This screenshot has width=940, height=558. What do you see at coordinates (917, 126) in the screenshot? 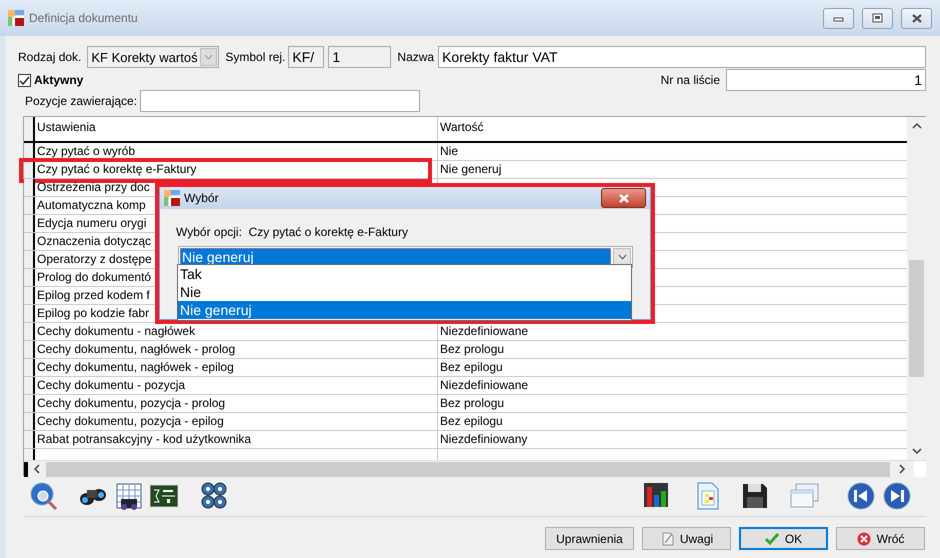
I see `chevron-up-icon` at bounding box center [917, 126].